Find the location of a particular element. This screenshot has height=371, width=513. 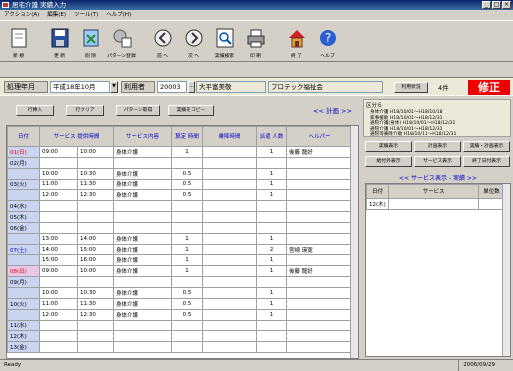

table-row: 09(月) is located at coordinates (180, 282).